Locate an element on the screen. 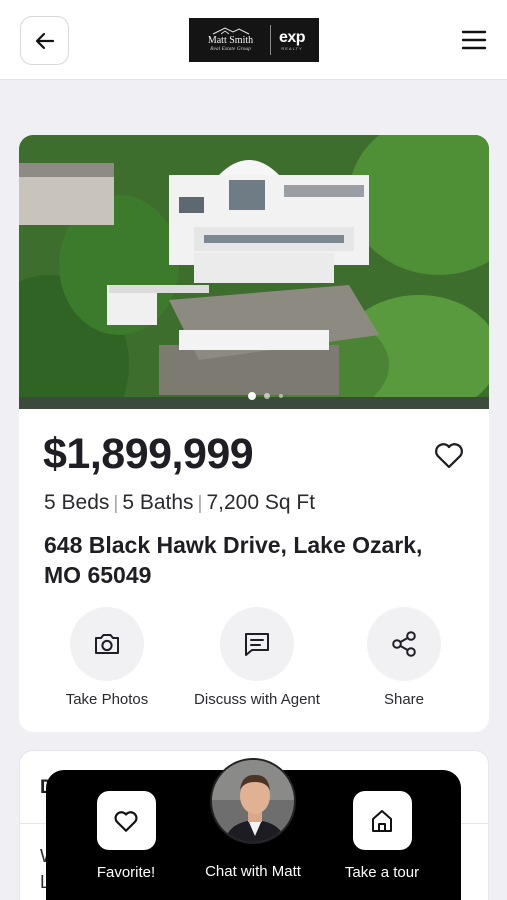  back-button is located at coordinates (44, 40).